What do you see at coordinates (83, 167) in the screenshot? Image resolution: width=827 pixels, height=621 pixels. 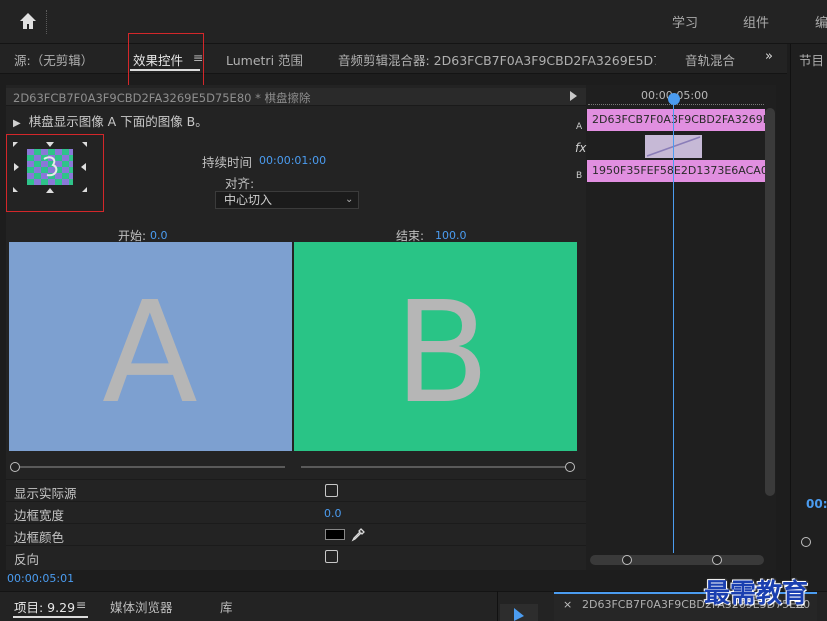 I see `direction-east-icon` at bounding box center [83, 167].